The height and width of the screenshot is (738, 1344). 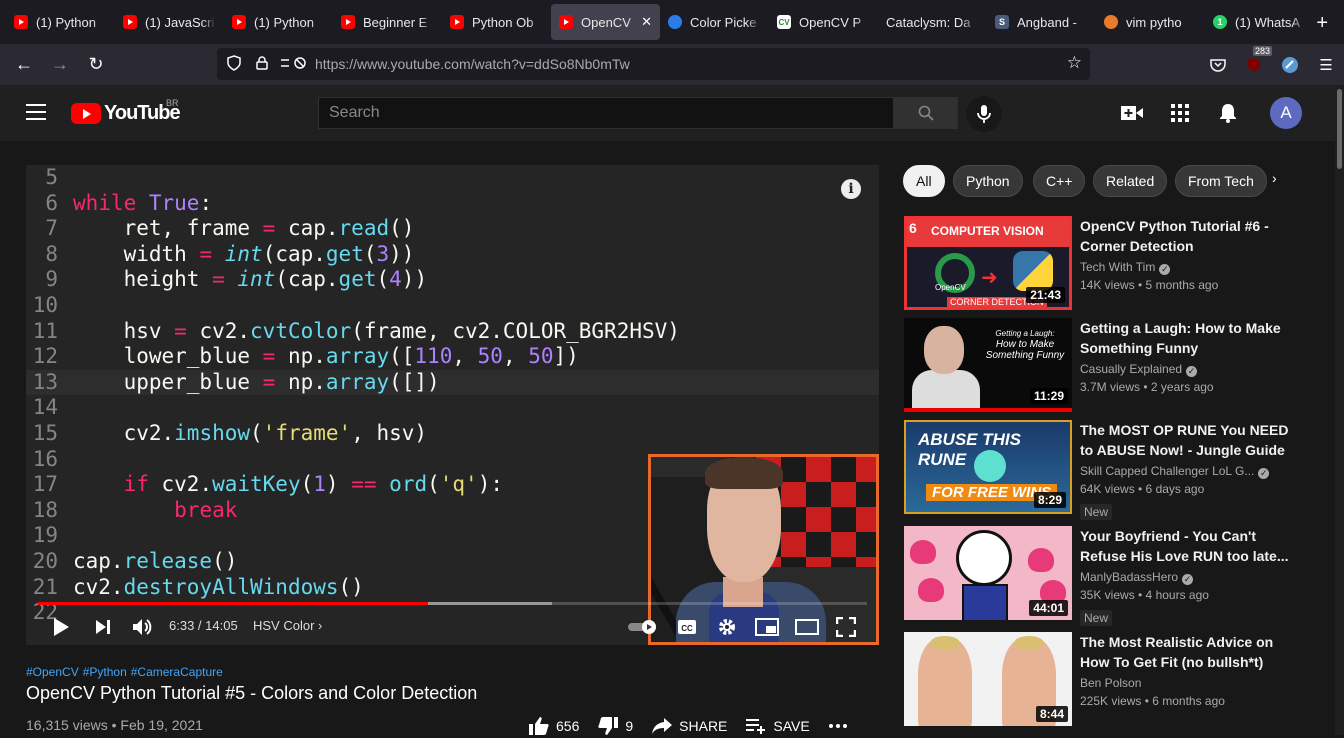 I want to click on next-button, so click(x=103, y=627).